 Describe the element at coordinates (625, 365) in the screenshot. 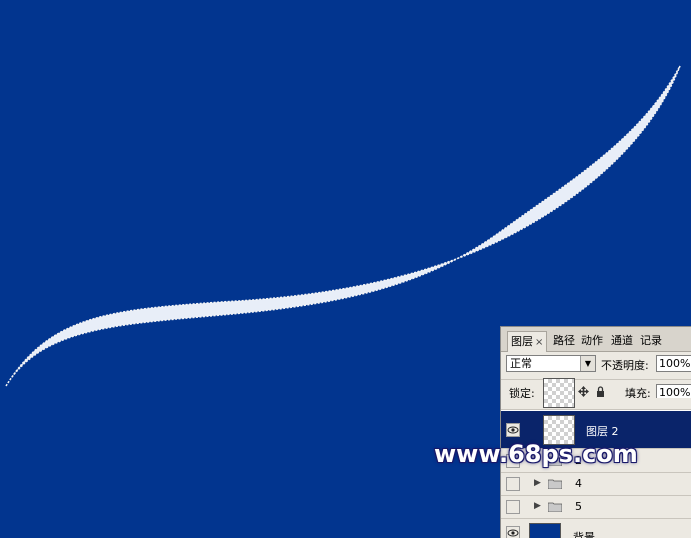

I see `opacity-label: 不透明度:` at that location.